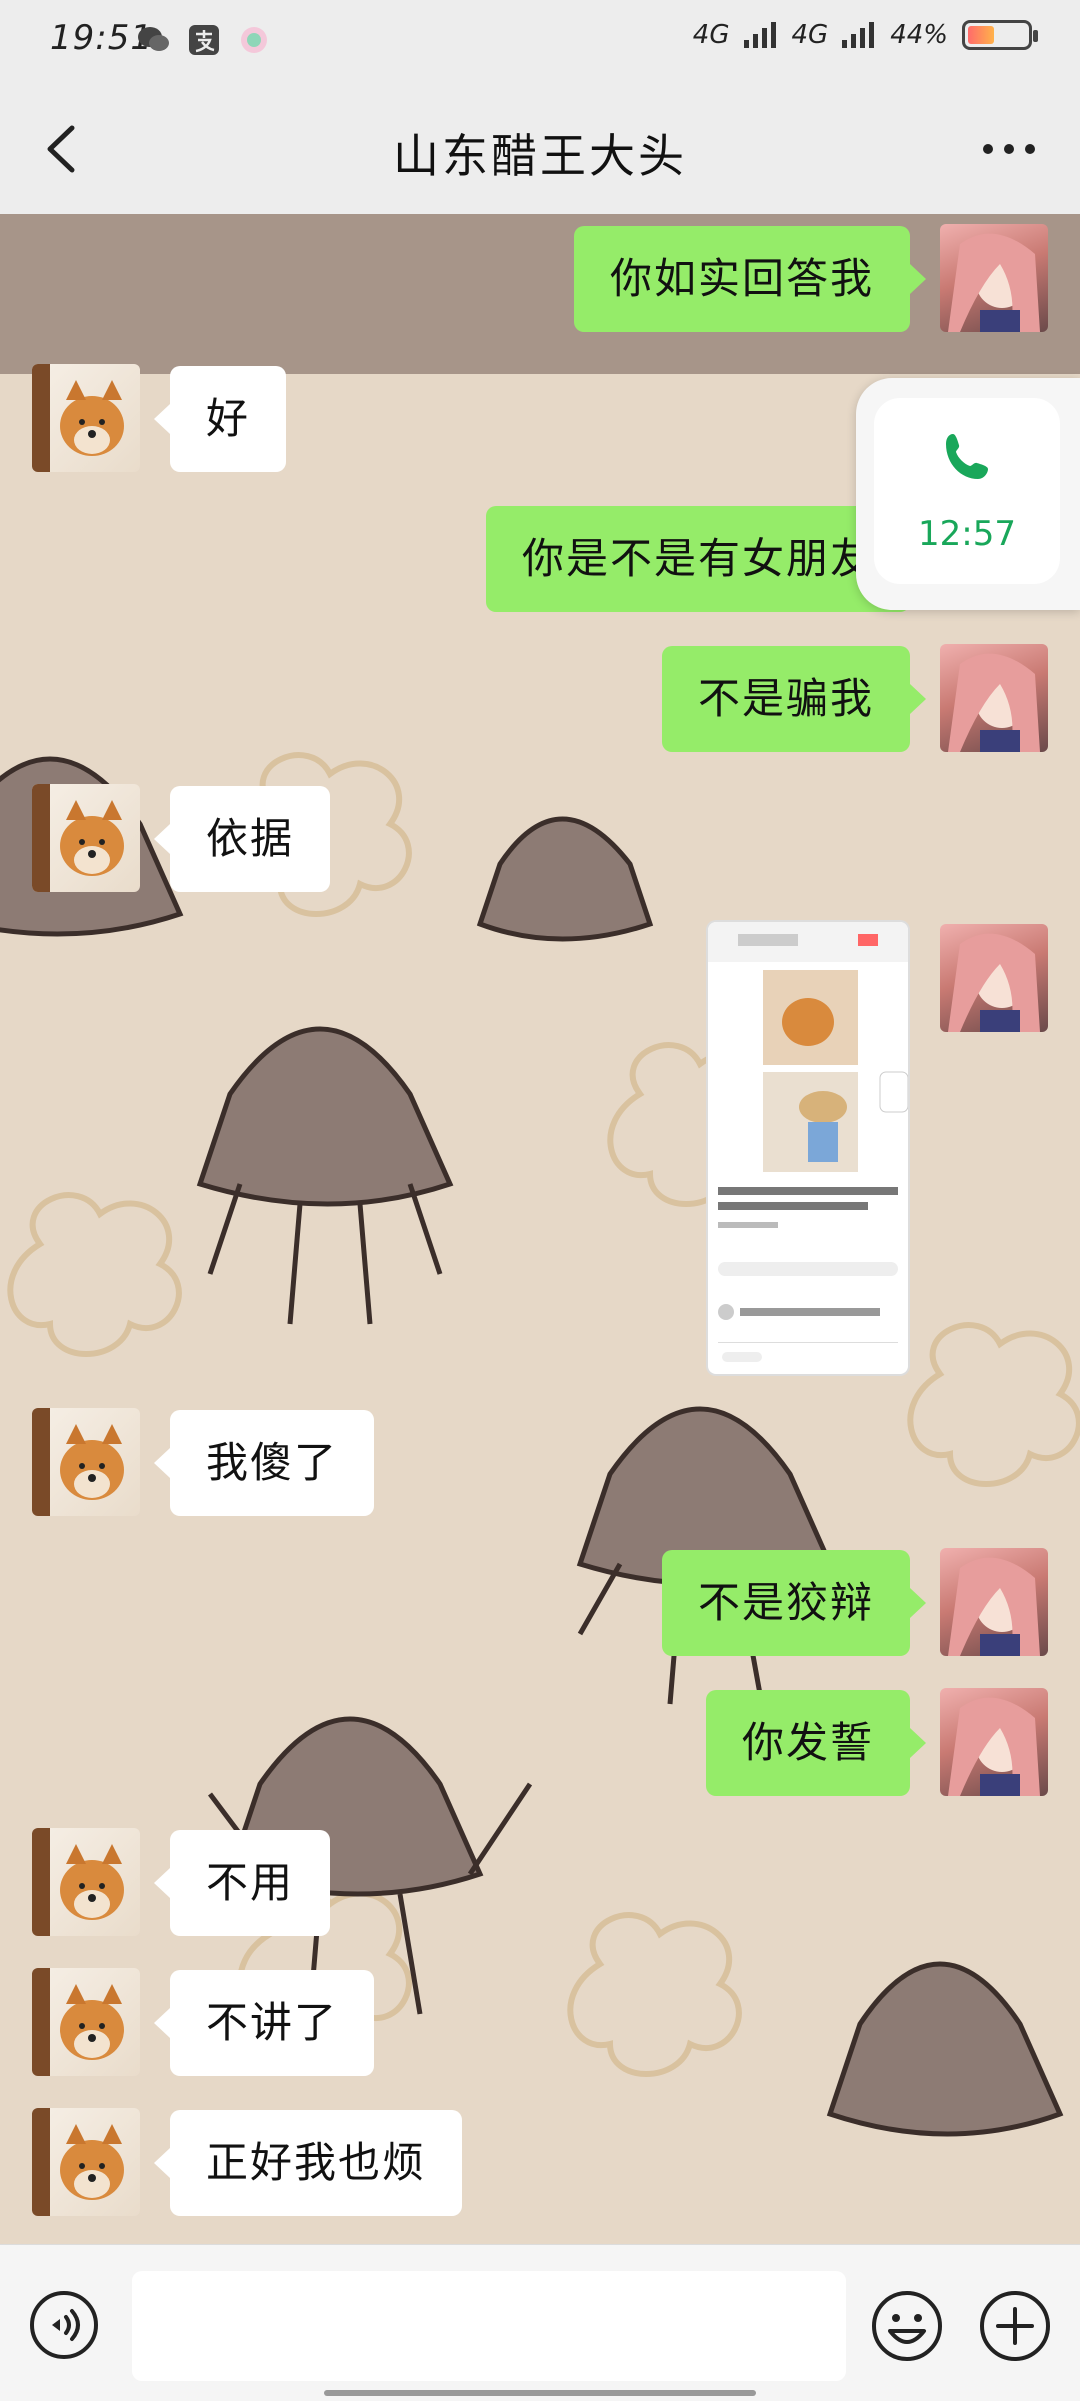 Image resolution: width=1080 pixels, height=2401 pixels. Describe the element at coordinates (264, 2023) in the screenshot. I see `message-bubble: 不讲了` at that location.